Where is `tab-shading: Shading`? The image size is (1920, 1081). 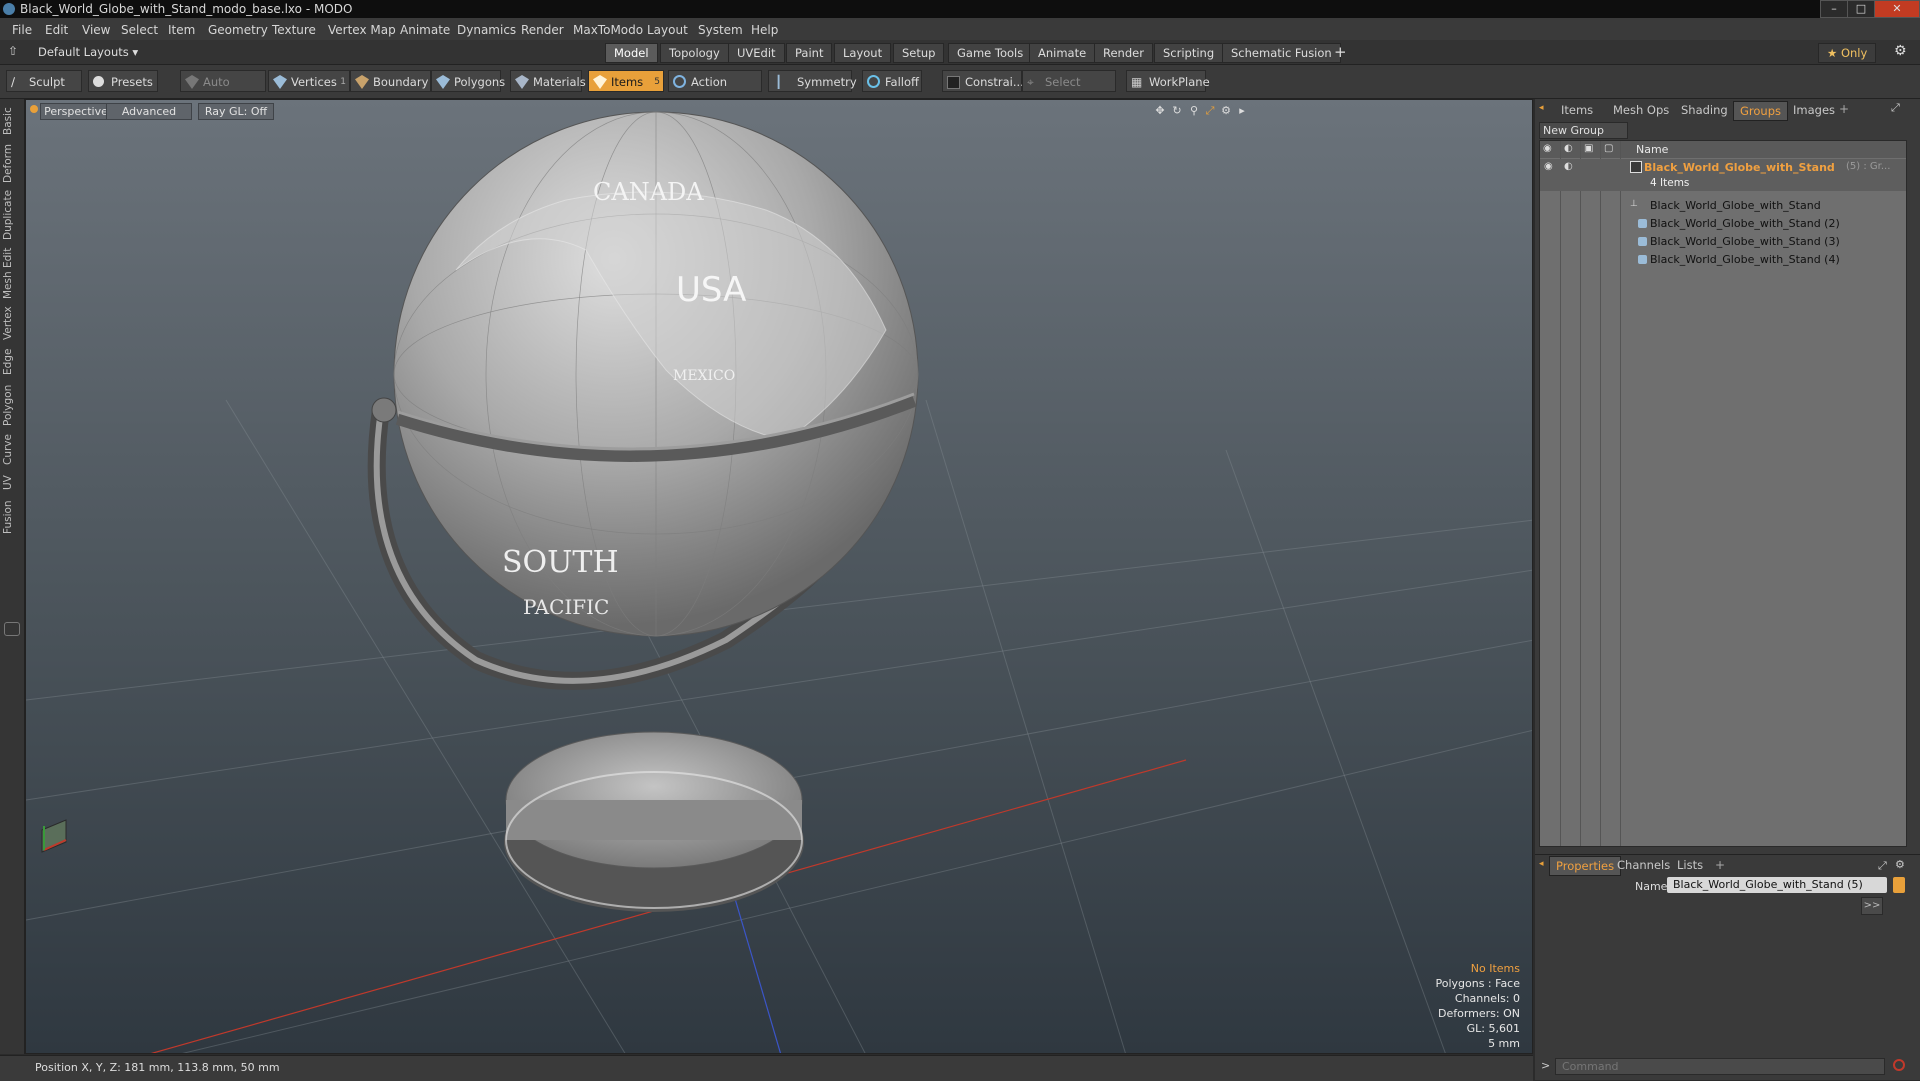
tab-shading: Shading is located at coordinates (1704, 110).